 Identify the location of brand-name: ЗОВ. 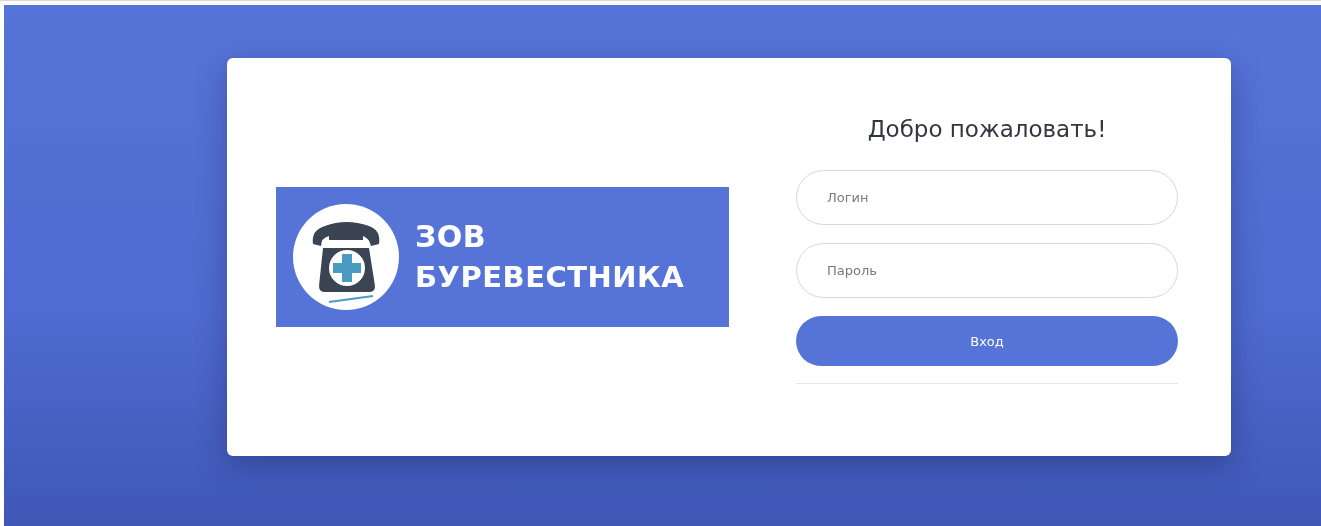
(451, 237).